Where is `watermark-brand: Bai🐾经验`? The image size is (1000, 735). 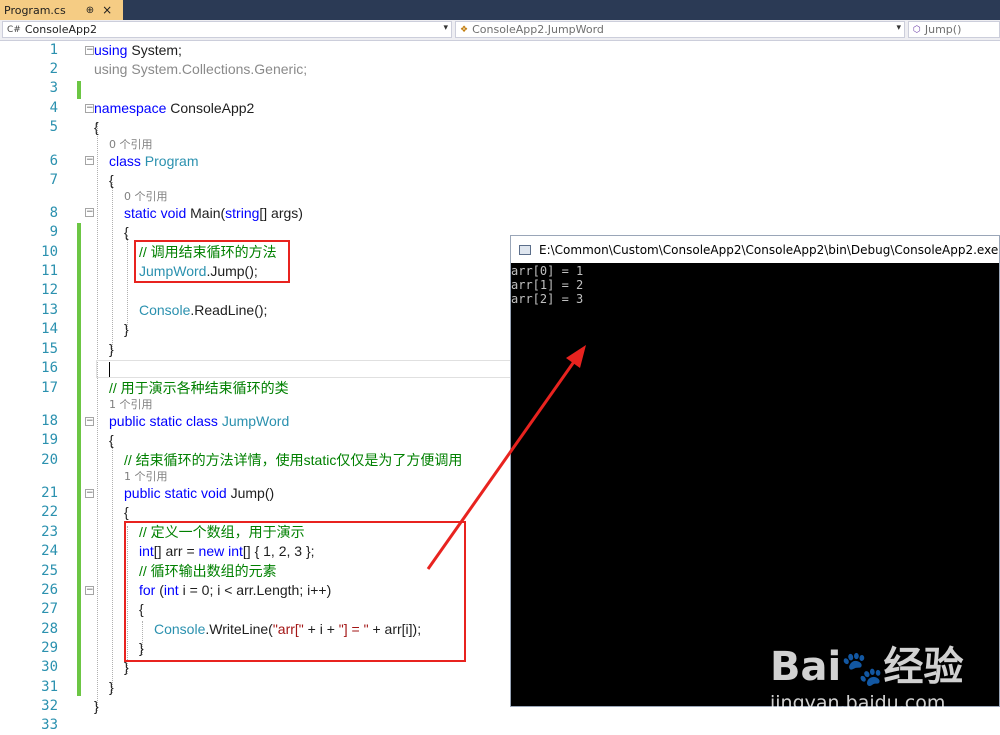
watermark-brand: Bai🐾经验 is located at coordinates (867, 667).